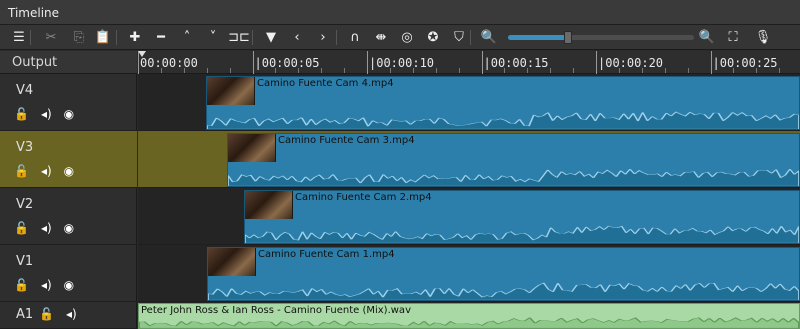 Image resolution: width=800 pixels, height=329 pixels. Describe the element at coordinates (135, 37) in the screenshot. I see `append-icon: ✚` at that location.